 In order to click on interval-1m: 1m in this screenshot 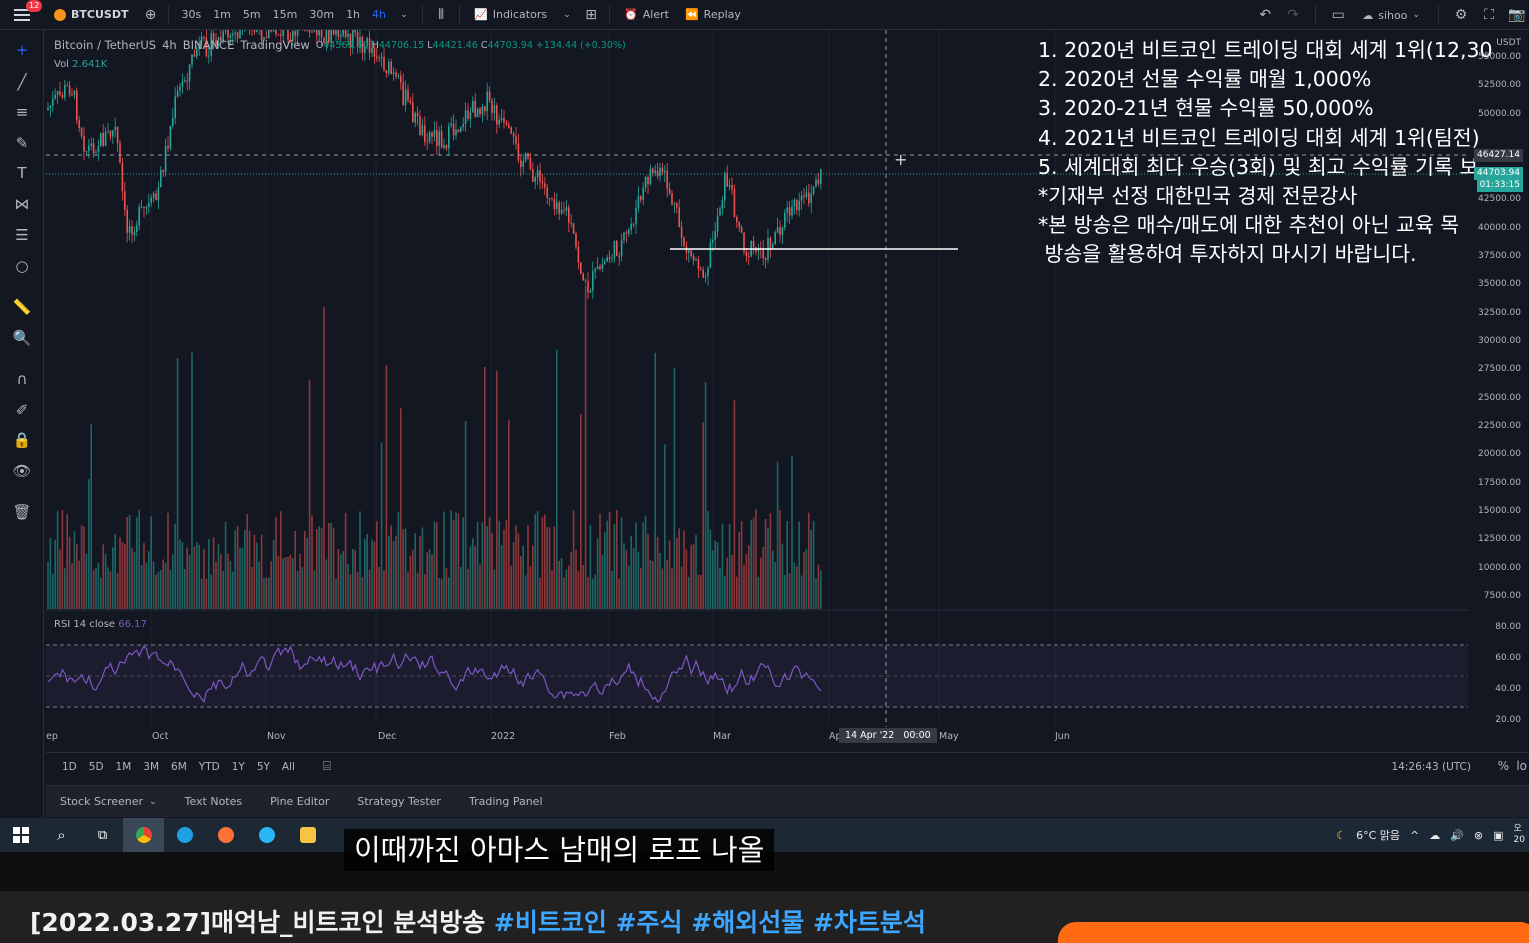, I will do `click(222, 14)`.